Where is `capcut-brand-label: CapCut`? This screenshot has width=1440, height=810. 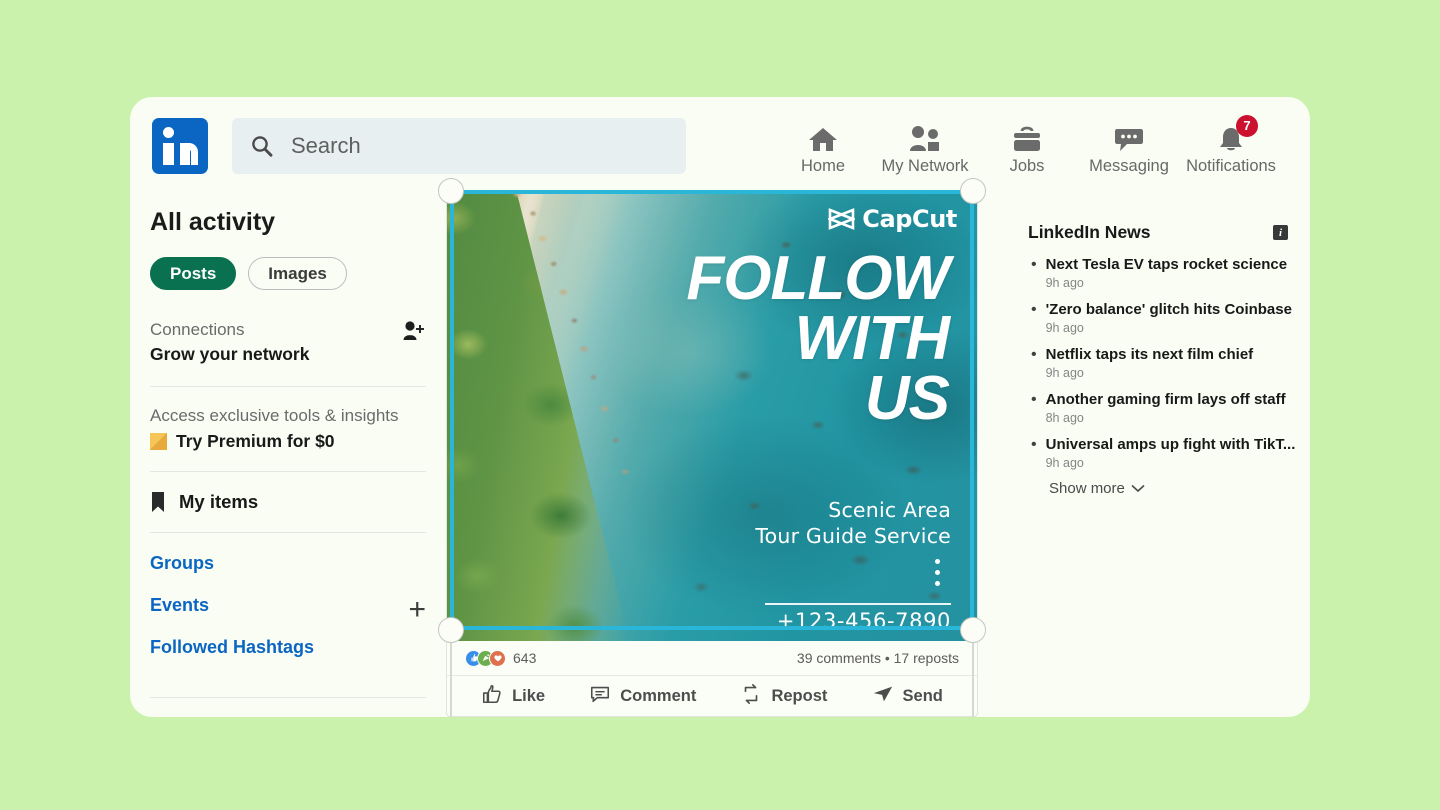
capcut-brand-label: CapCut is located at coordinates (909, 219).